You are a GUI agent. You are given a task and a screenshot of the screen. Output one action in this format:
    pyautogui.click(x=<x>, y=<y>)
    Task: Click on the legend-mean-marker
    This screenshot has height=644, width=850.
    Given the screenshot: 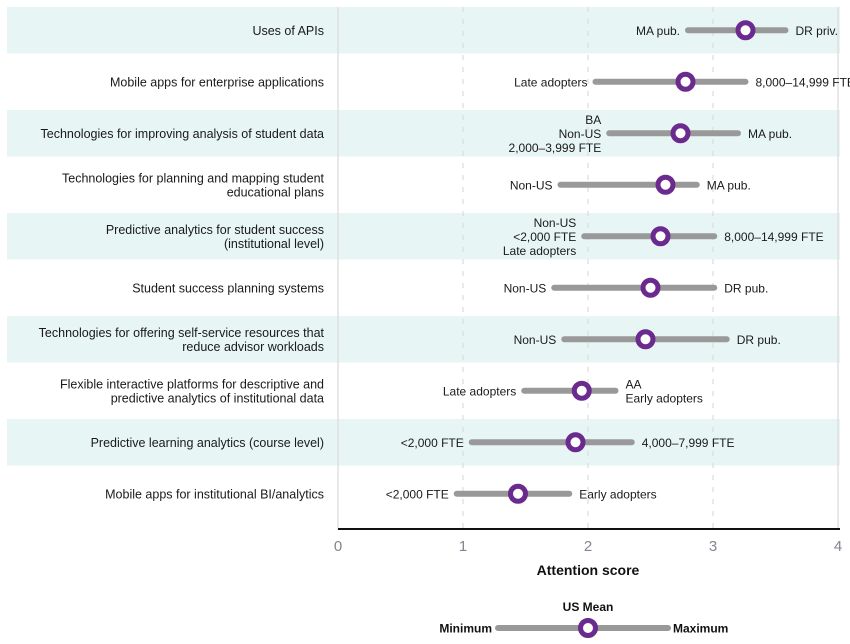 What is the action you would take?
    pyautogui.click(x=588, y=628)
    